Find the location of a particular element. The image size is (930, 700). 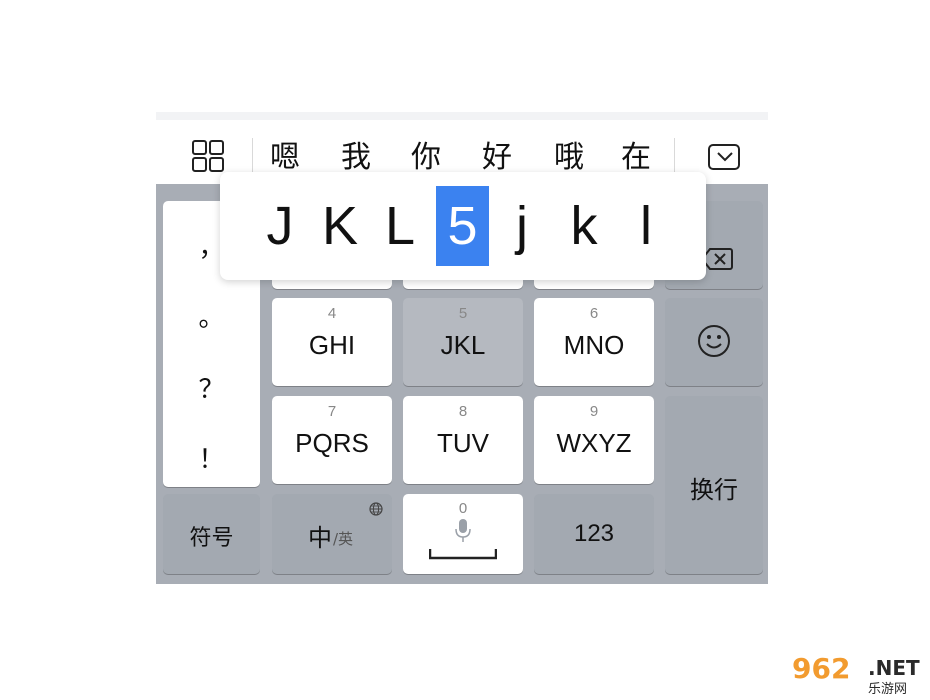

key-number: 4 is located at coordinates (332, 313).